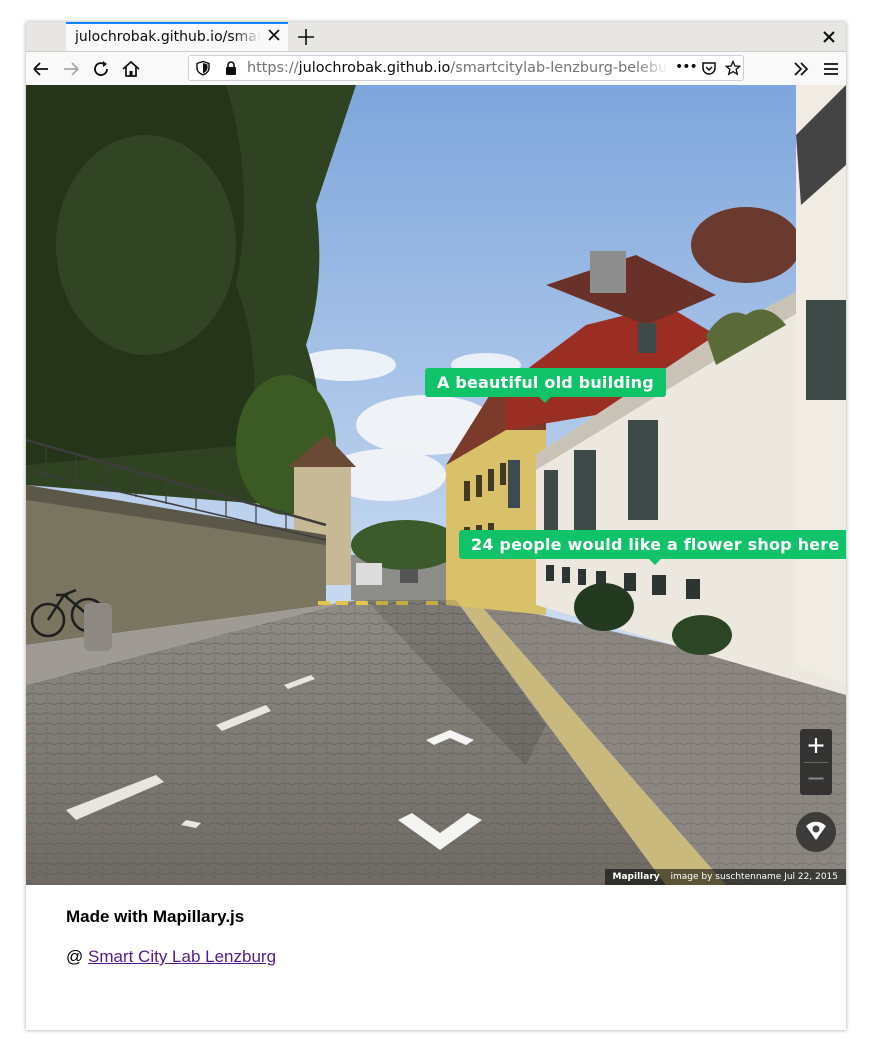  What do you see at coordinates (559, 68) in the screenshot?
I see `url-path: /smartcitylab-lenzburg-belebung` at bounding box center [559, 68].